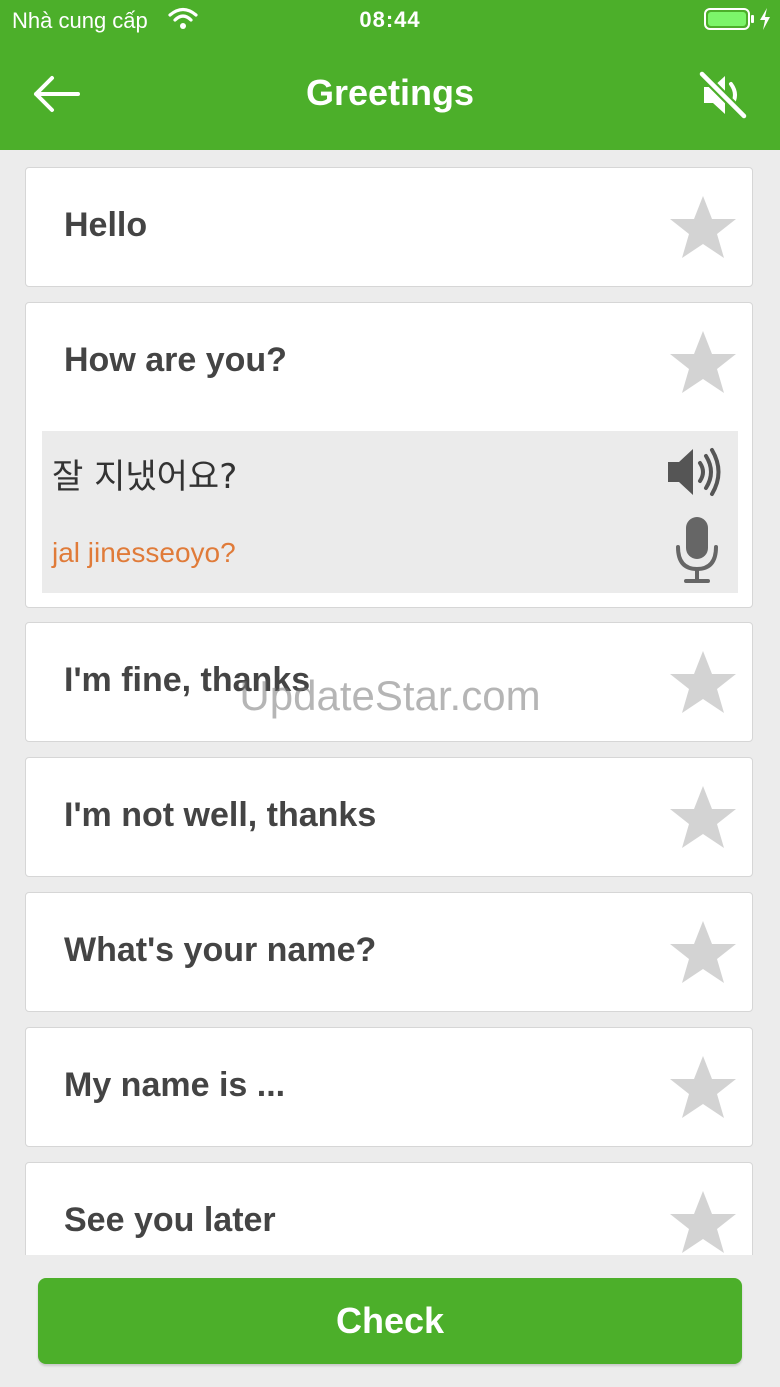 Image resolution: width=780 pixels, height=1387 pixels. Describe the element at coordinates (696, 472) in the screenshot. I see `speaker-play-icon` at that location.